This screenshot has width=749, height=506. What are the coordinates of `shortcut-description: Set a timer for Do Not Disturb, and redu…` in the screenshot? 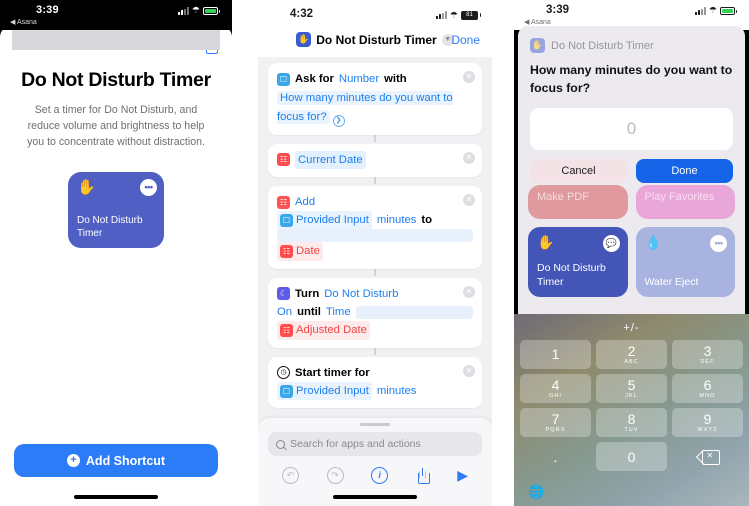 It's located at (116, 126).